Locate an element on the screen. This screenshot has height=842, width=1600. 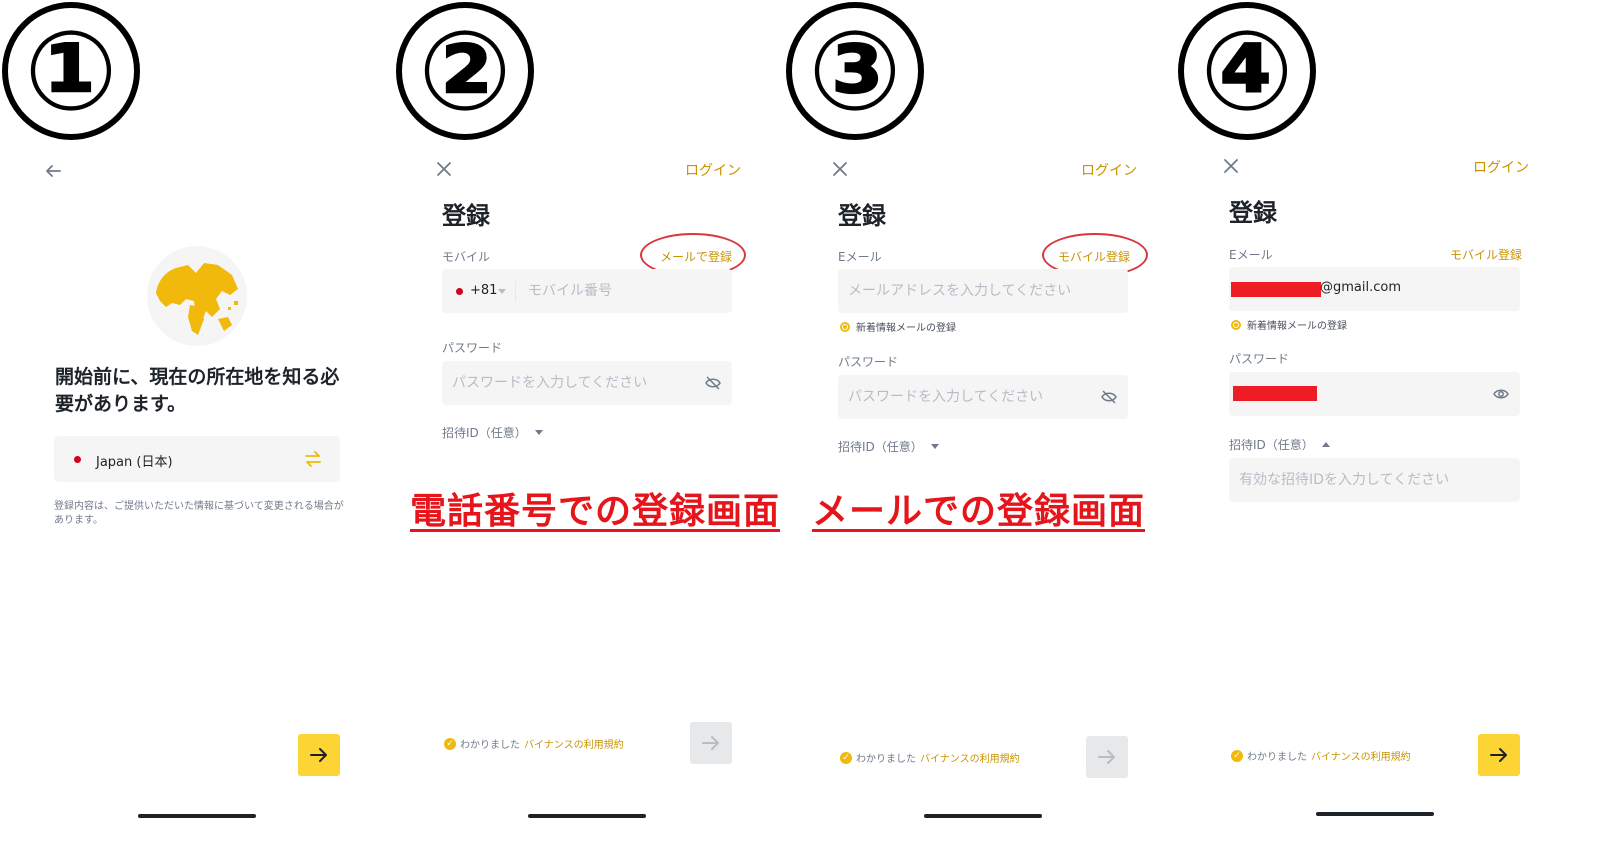
email-field is located at coordinates (983, 291).